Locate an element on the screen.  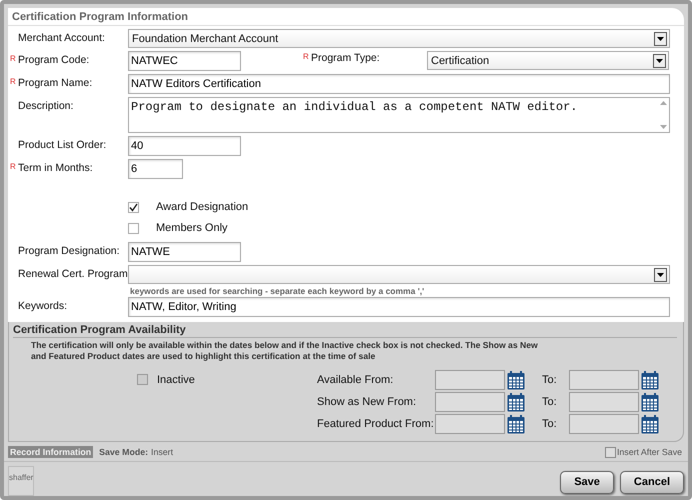
field-label: Renewal Cert. Program is located at coordinates (73, 274).